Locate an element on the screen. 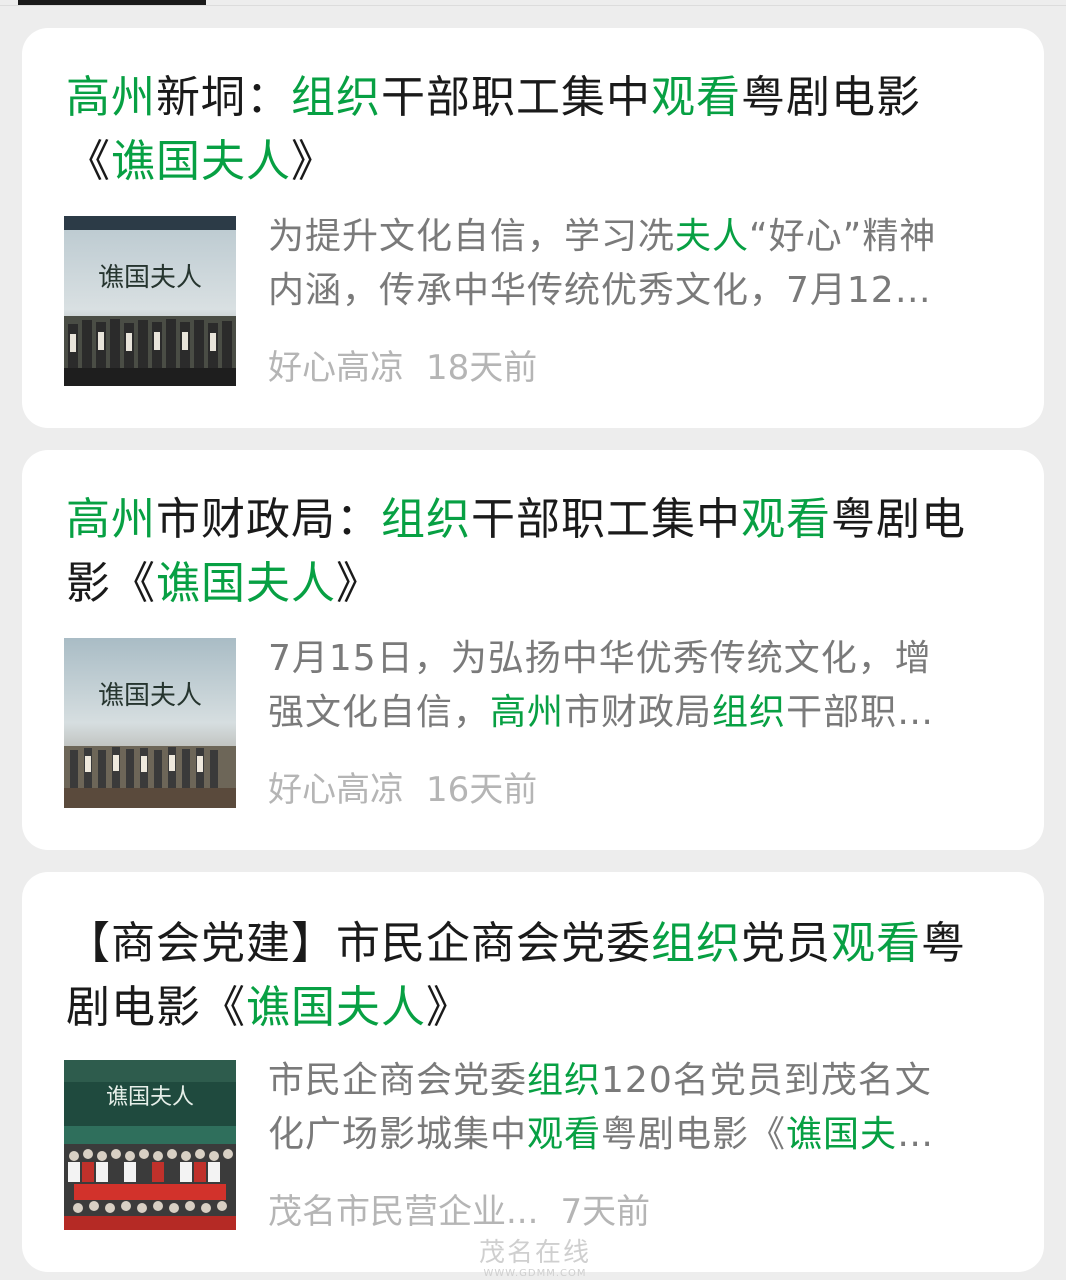 The image size is (1066, 1280). text-segment: 120名党员到茂名文 is located at coordinates (766, 1080).